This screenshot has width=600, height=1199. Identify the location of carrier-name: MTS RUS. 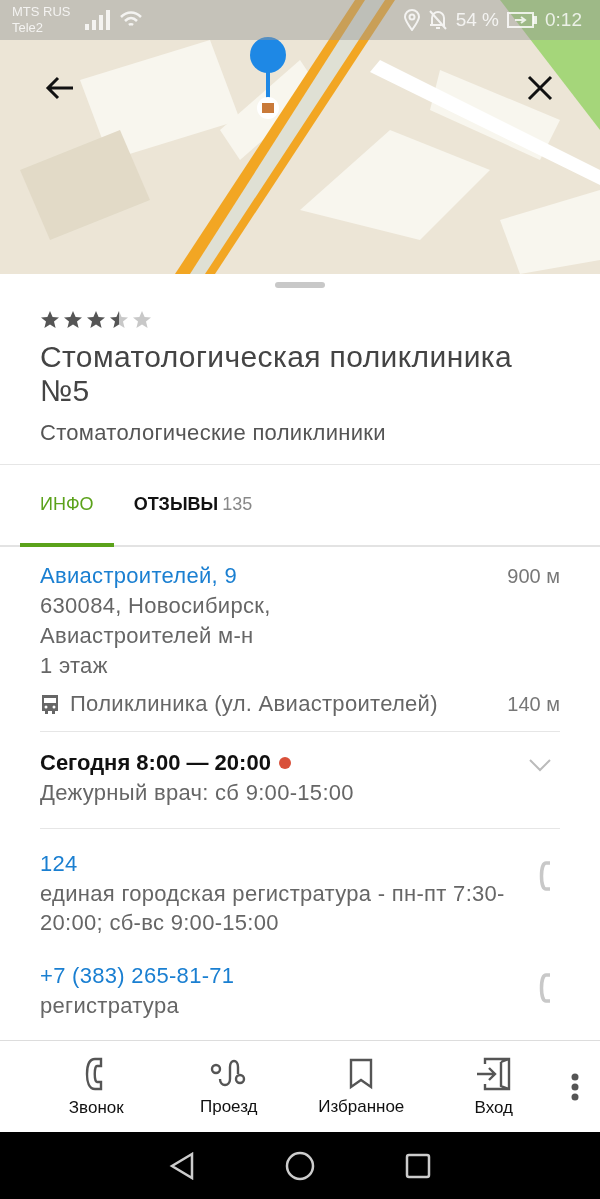
(41, 12).